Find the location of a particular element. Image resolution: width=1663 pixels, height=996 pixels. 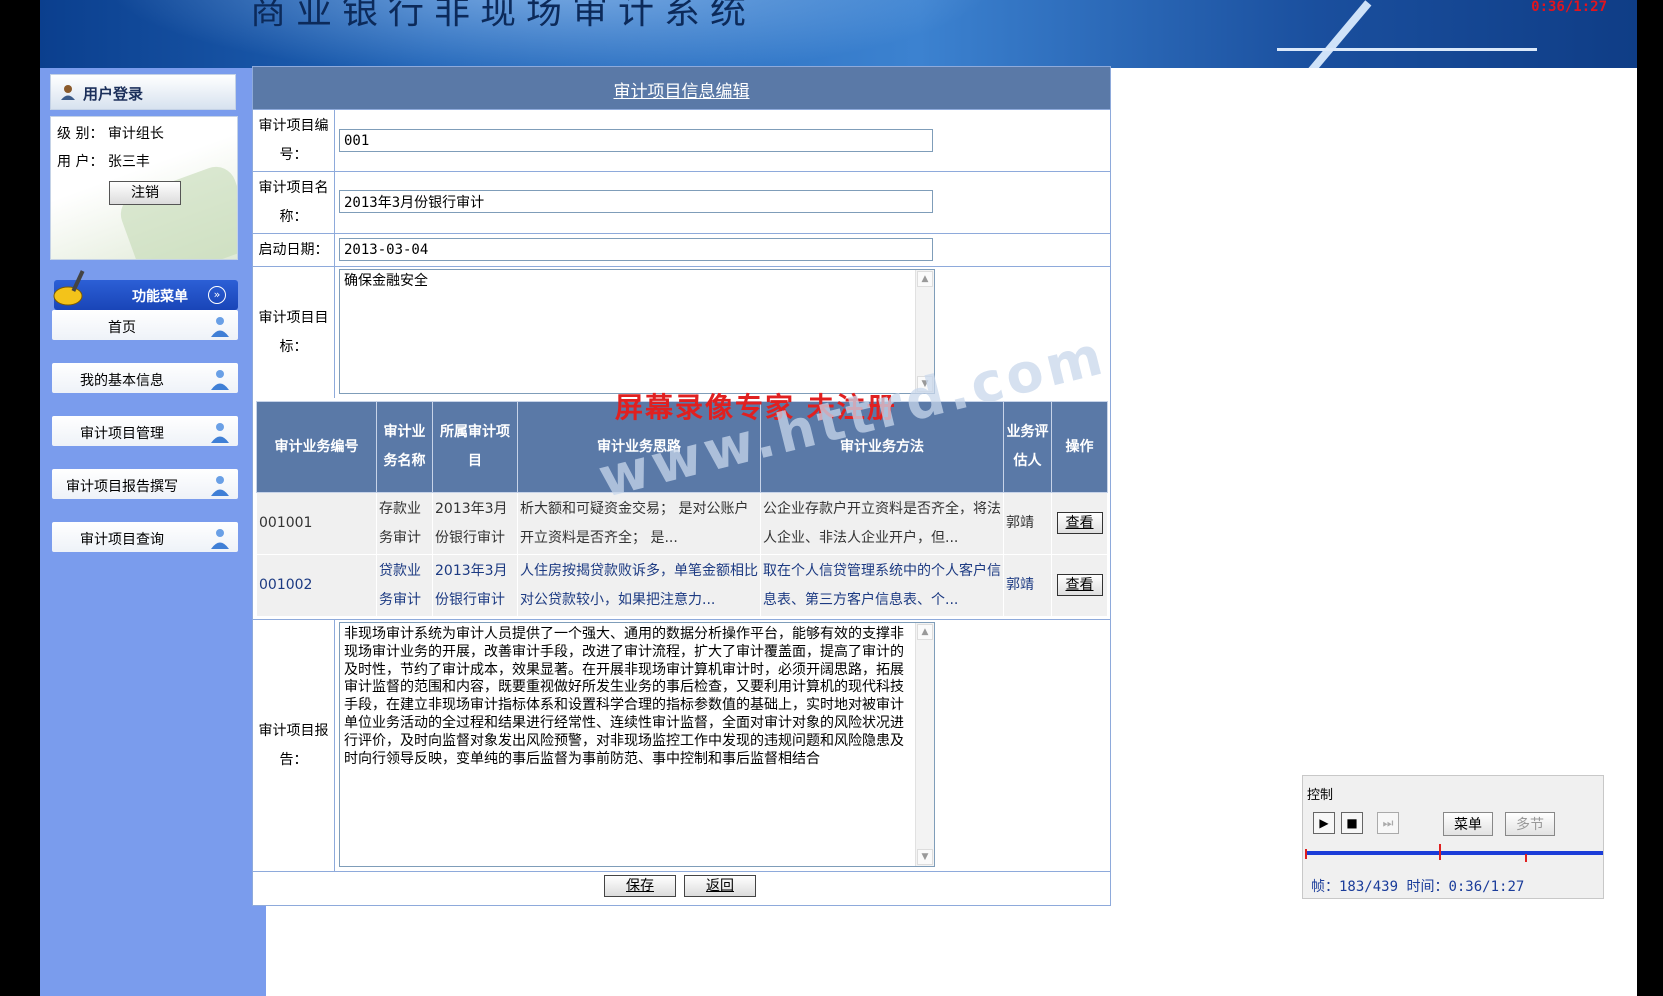

progress-marker is located at coordinates (1526, 858).